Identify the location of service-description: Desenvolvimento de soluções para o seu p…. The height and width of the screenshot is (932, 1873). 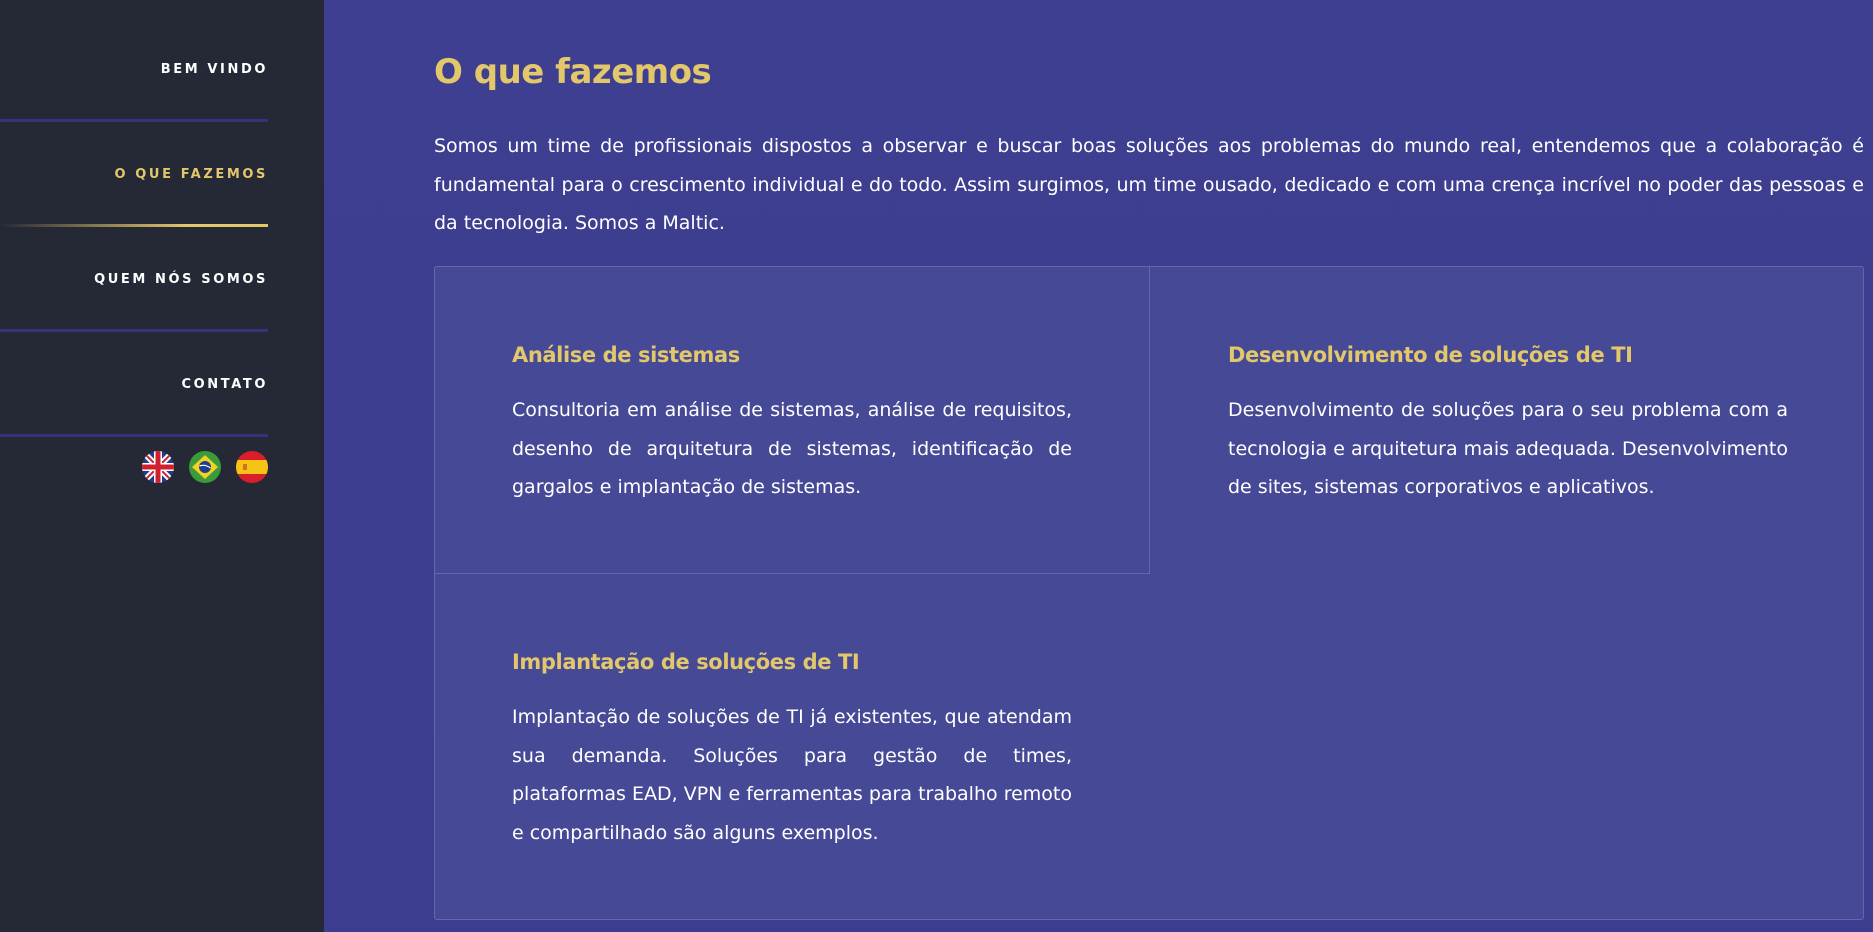
(1508, 448).